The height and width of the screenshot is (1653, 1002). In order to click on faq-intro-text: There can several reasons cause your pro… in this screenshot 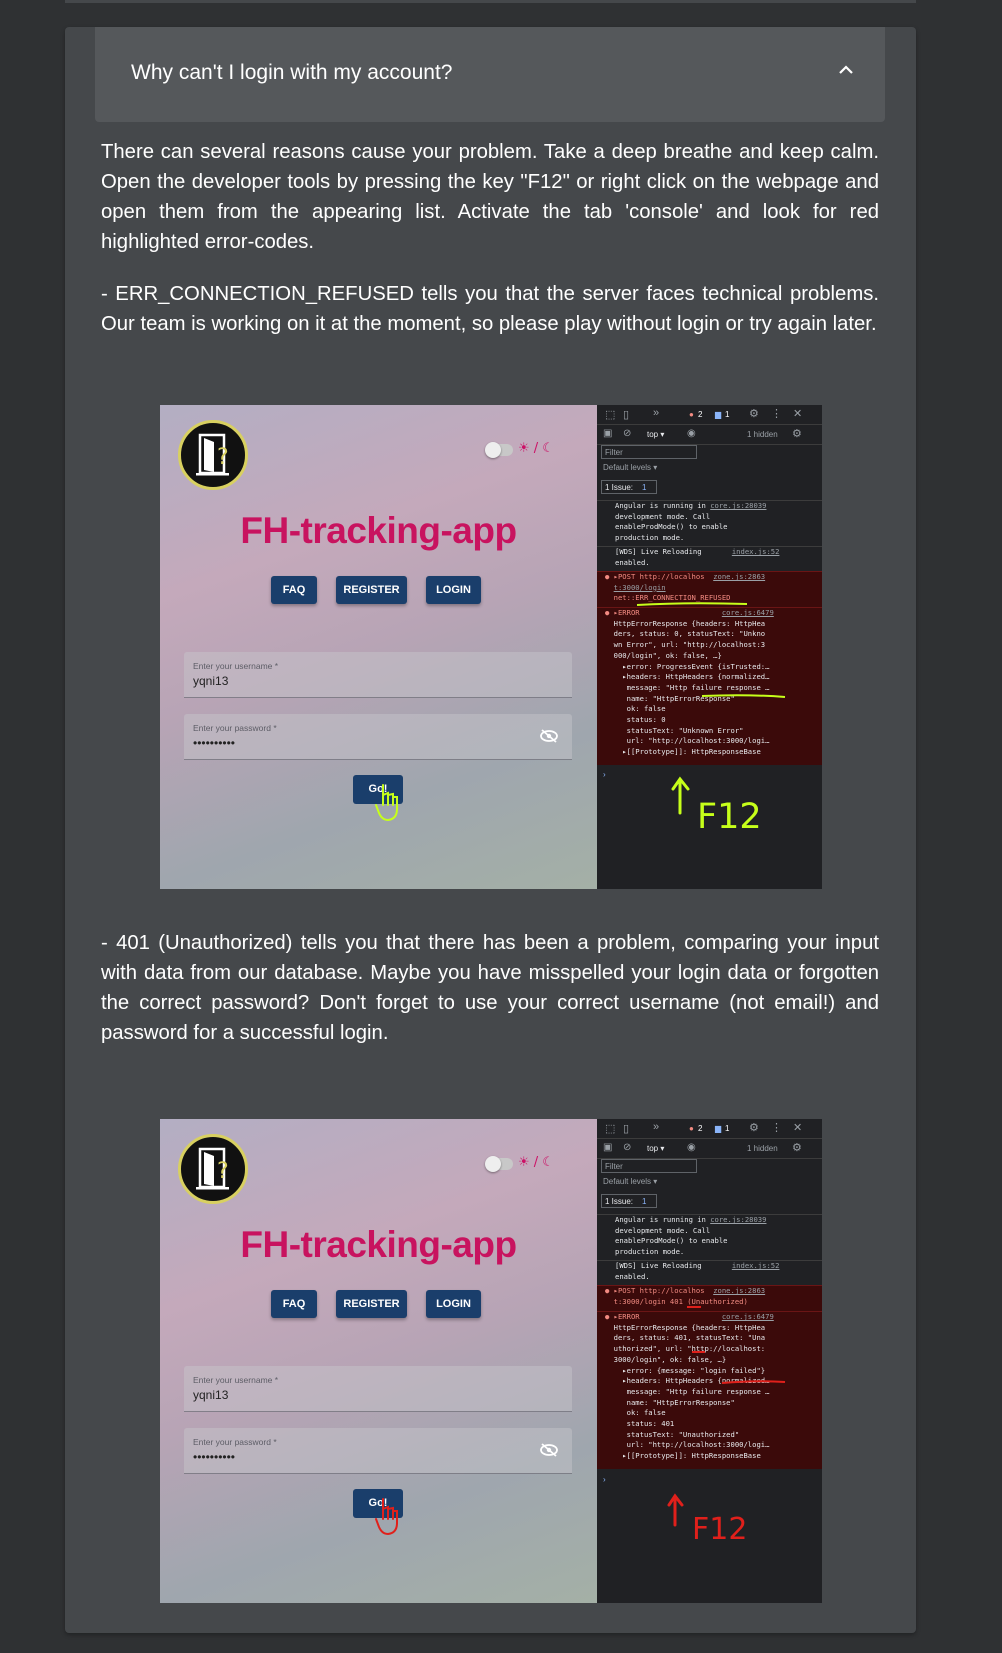, I will do `click(490, 197)`.